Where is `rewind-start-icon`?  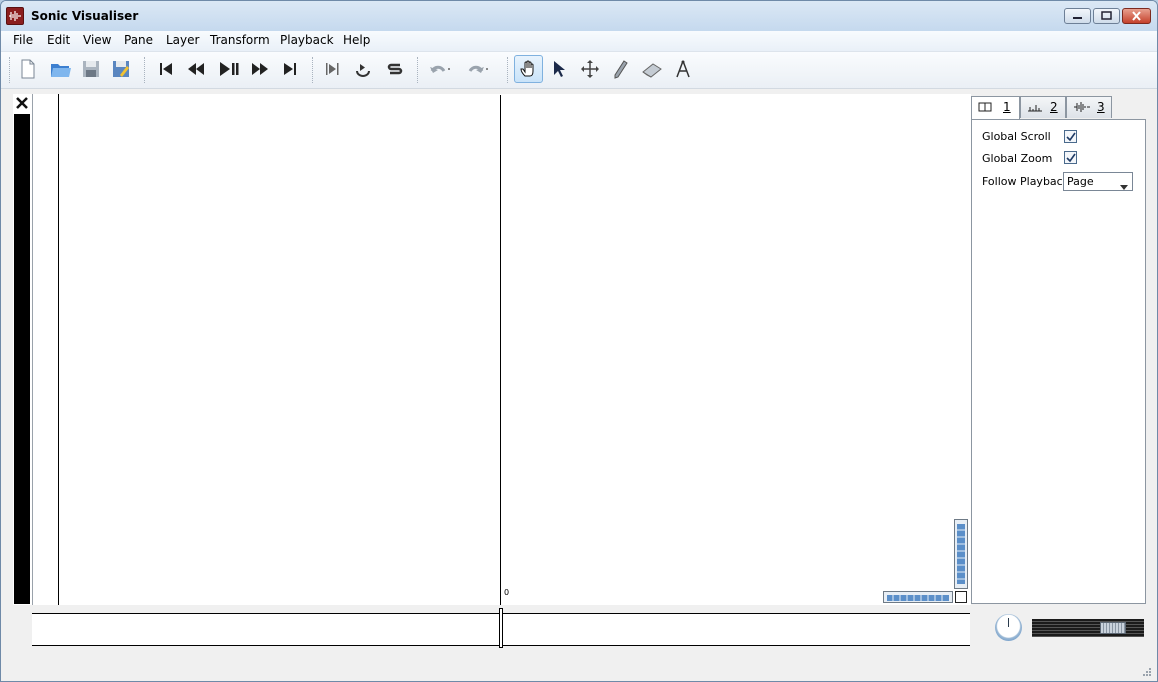 rewind-start-icon is located at coordinates (166, 69).